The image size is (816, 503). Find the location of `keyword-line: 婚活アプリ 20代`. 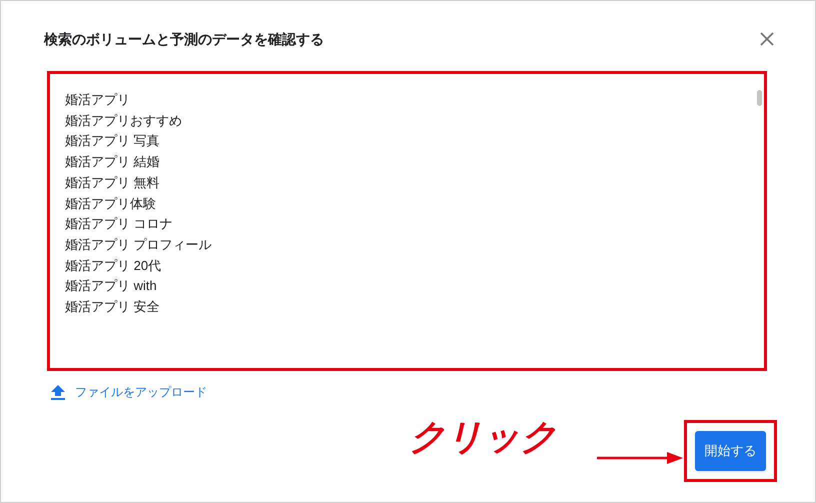

keyword-line: 婚活アプリ 20代 is located at coordinates (113, 265).